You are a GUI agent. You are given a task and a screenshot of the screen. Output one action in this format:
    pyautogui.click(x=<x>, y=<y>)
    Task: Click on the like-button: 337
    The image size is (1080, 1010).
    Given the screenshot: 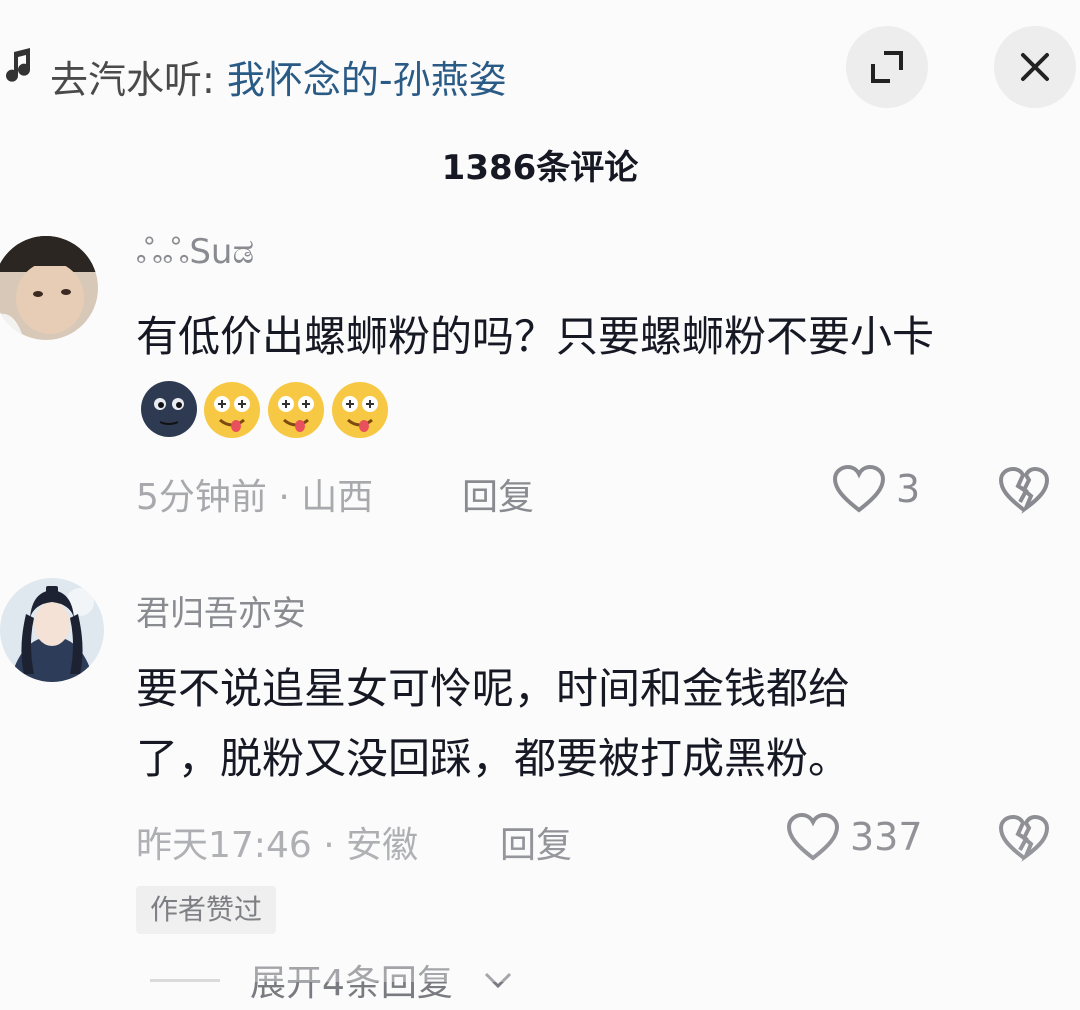 What is the action you would take?
    pyautogui.click(x=854, y=837)
    